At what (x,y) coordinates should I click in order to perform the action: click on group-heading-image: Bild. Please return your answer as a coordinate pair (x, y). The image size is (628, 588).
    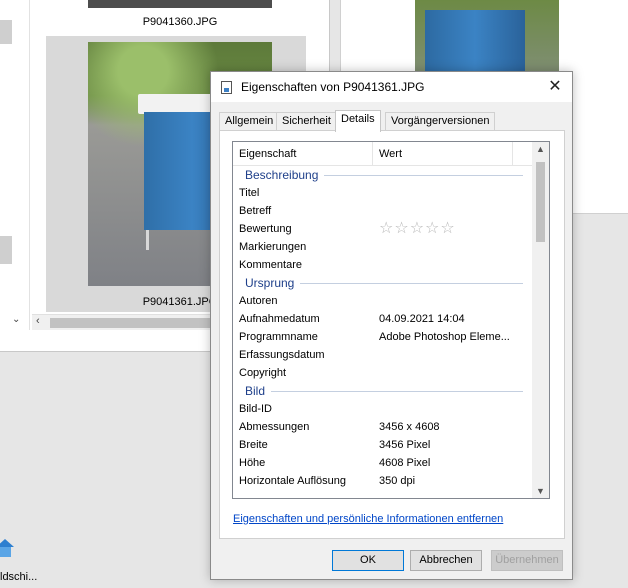
    Looking at the image, I should click on (383, 391).